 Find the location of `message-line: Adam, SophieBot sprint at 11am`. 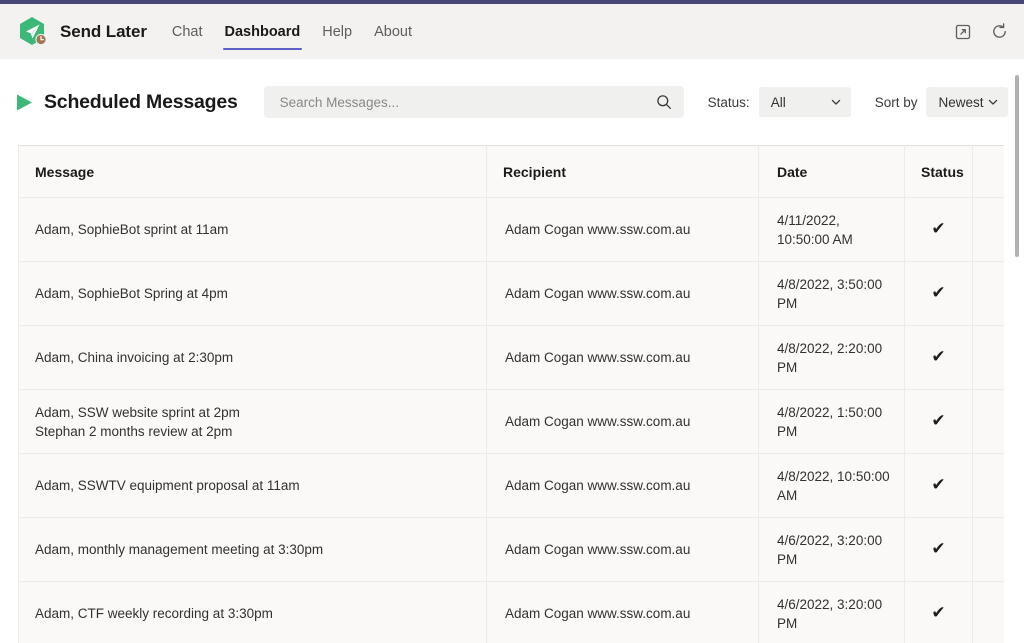

message-line: Adam, SophieBot sprint at 11am is located at coordinates (132, 229).